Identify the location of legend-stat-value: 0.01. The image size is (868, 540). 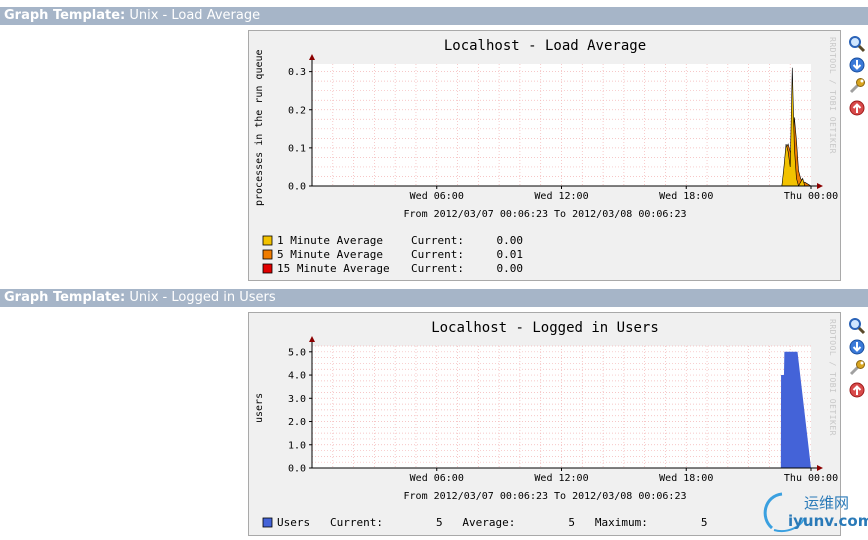
(510, 254).